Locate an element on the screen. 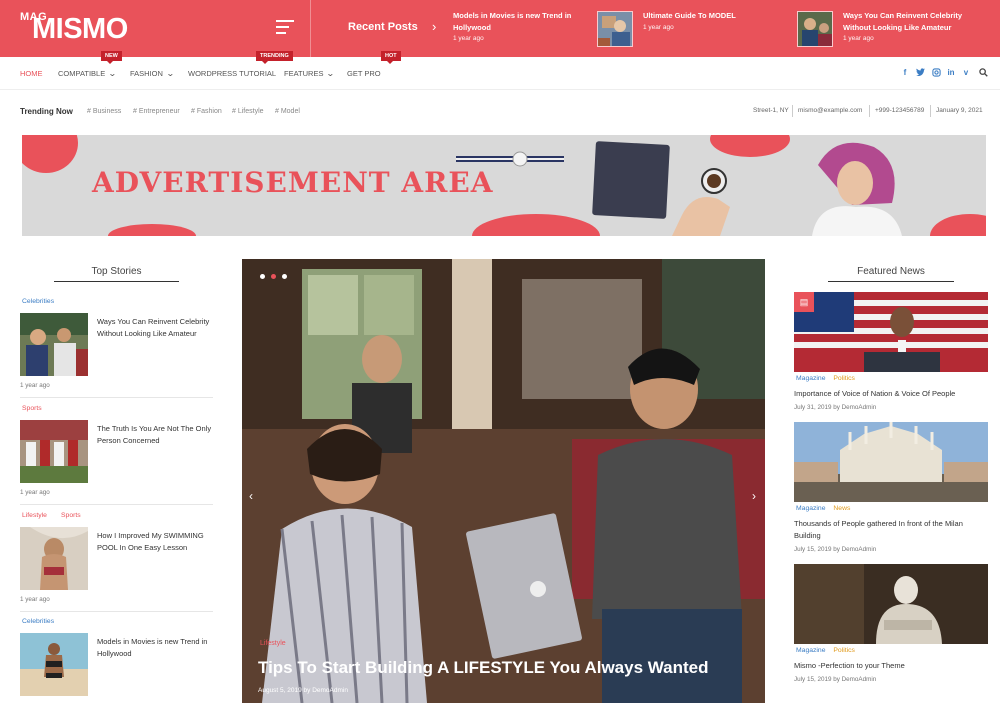 The image size is (1000, 703). search-icon is located at coordinates (983, 73).